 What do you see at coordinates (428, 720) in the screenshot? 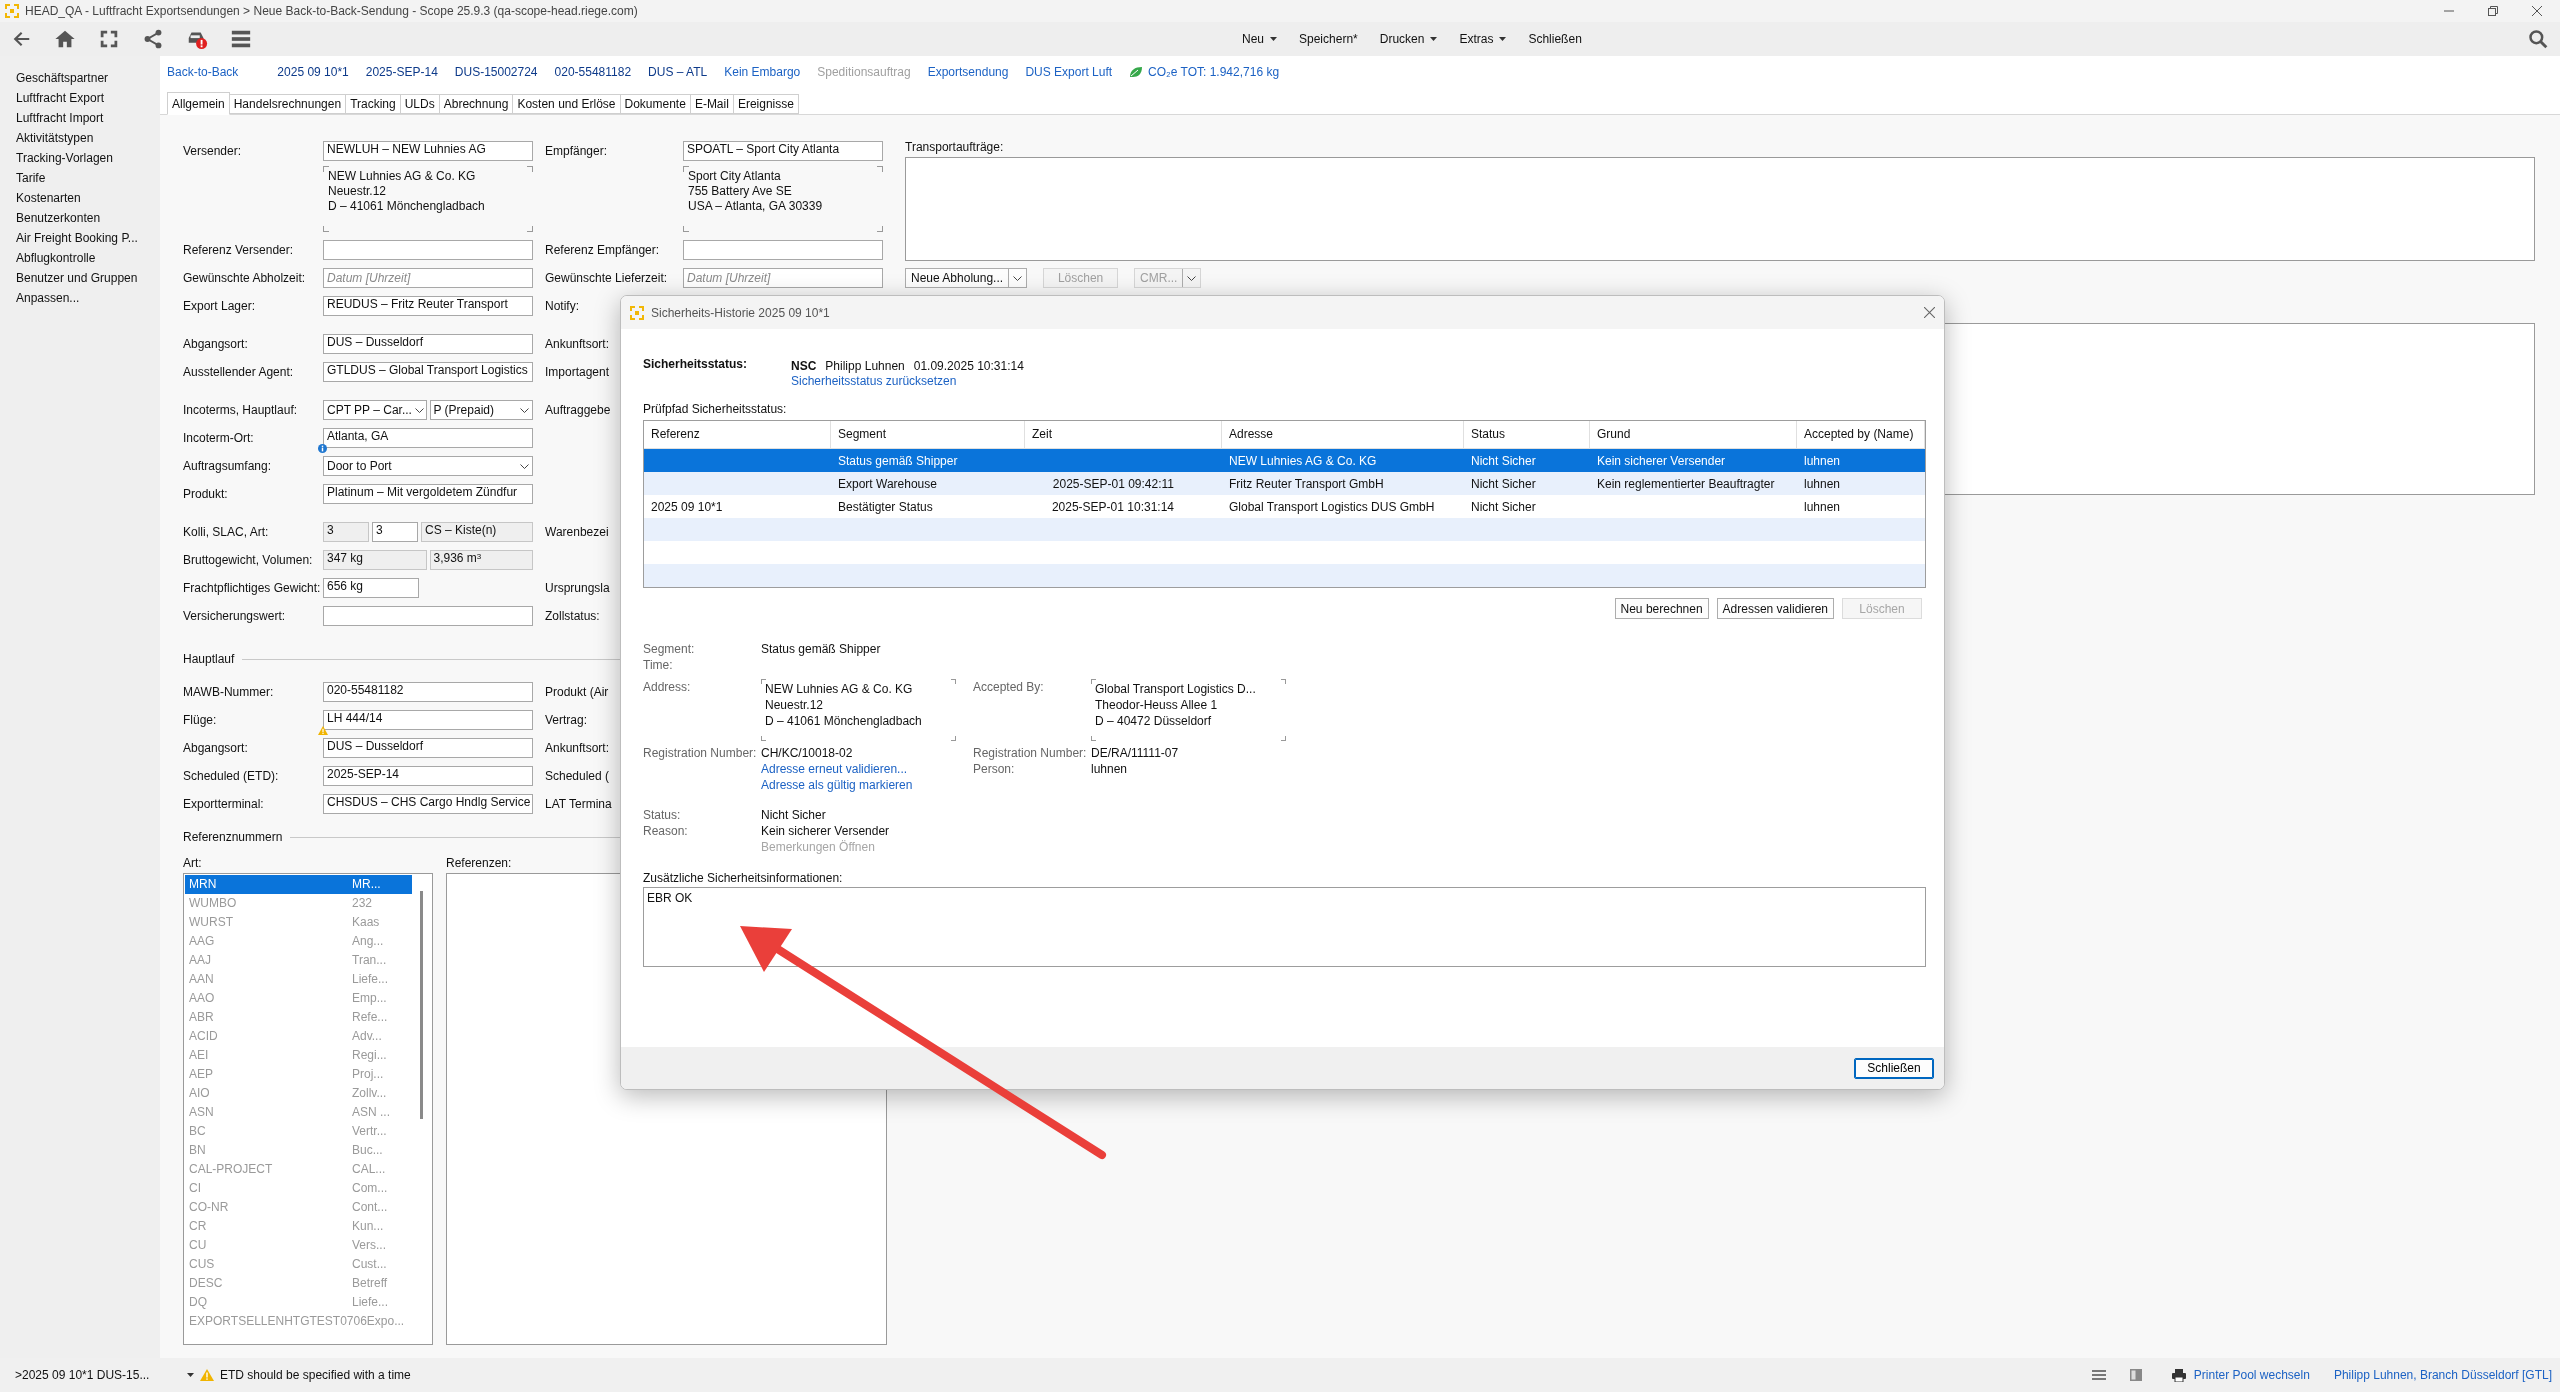
I see `text-field: LH 444/14` at bounding box center [428, 720].